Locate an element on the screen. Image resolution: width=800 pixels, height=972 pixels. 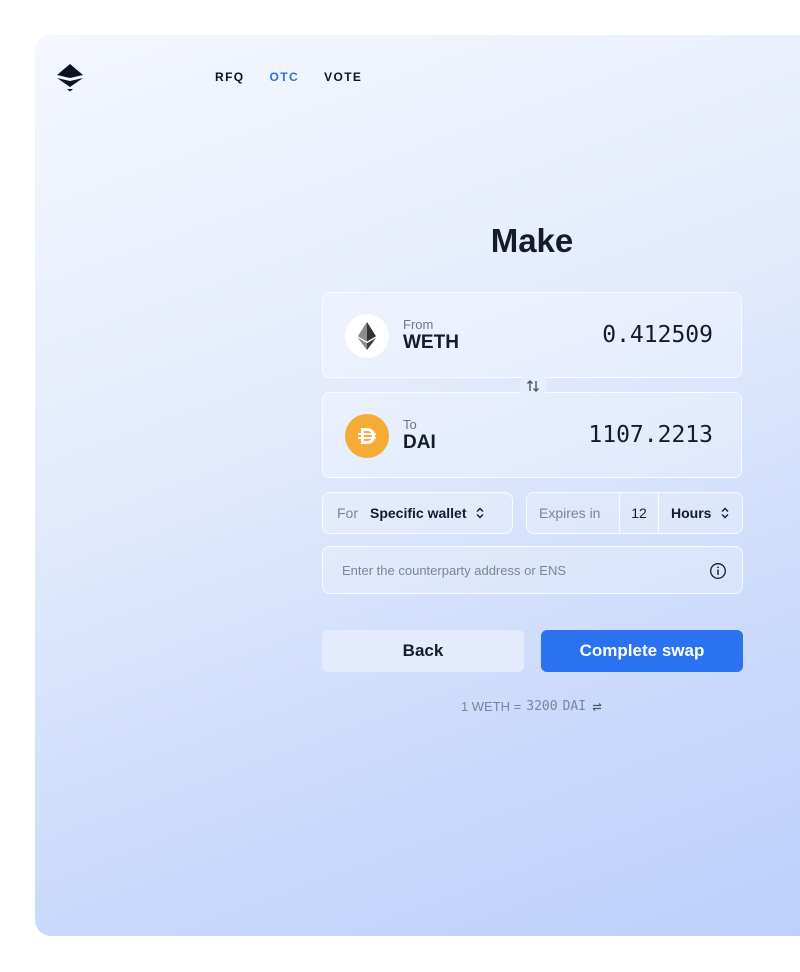
from-token-symbol: WETH is located at coordinates (431, 343).